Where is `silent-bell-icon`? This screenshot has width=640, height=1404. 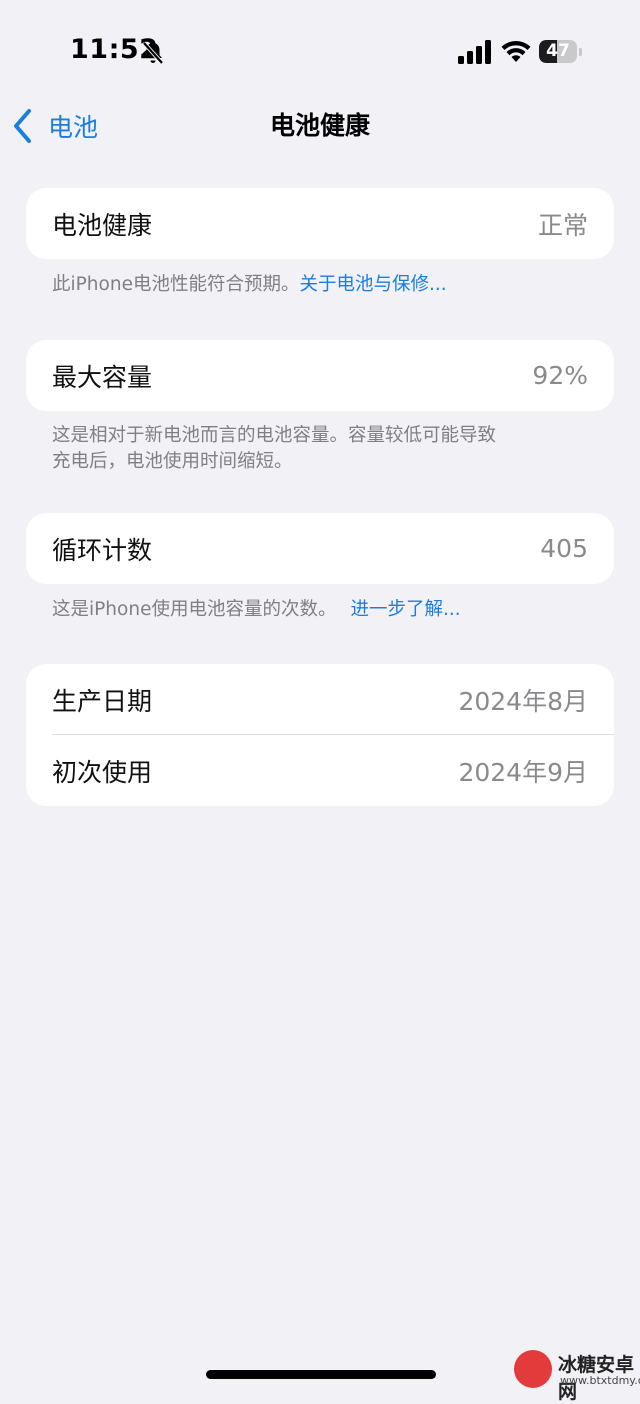
silent-bell-icon is located at coordinates (153, 53).